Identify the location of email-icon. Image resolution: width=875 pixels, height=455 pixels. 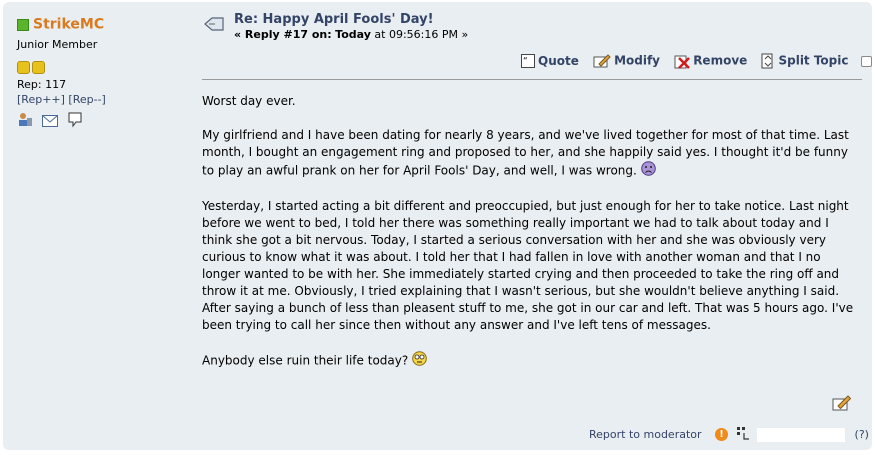
(50, 121).